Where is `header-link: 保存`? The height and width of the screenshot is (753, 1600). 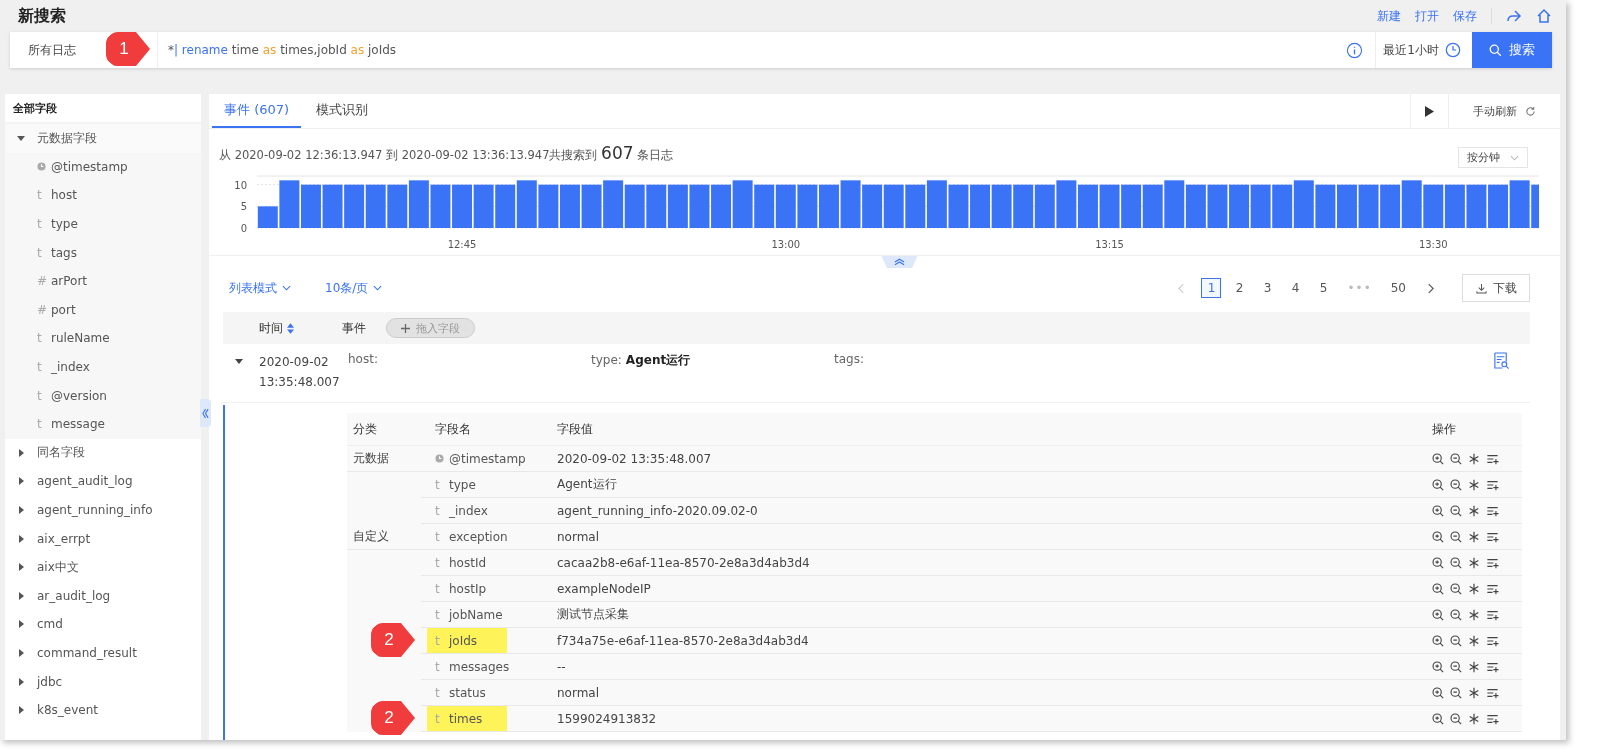
header-link: 保存 is located at coordinates (1465, 16).